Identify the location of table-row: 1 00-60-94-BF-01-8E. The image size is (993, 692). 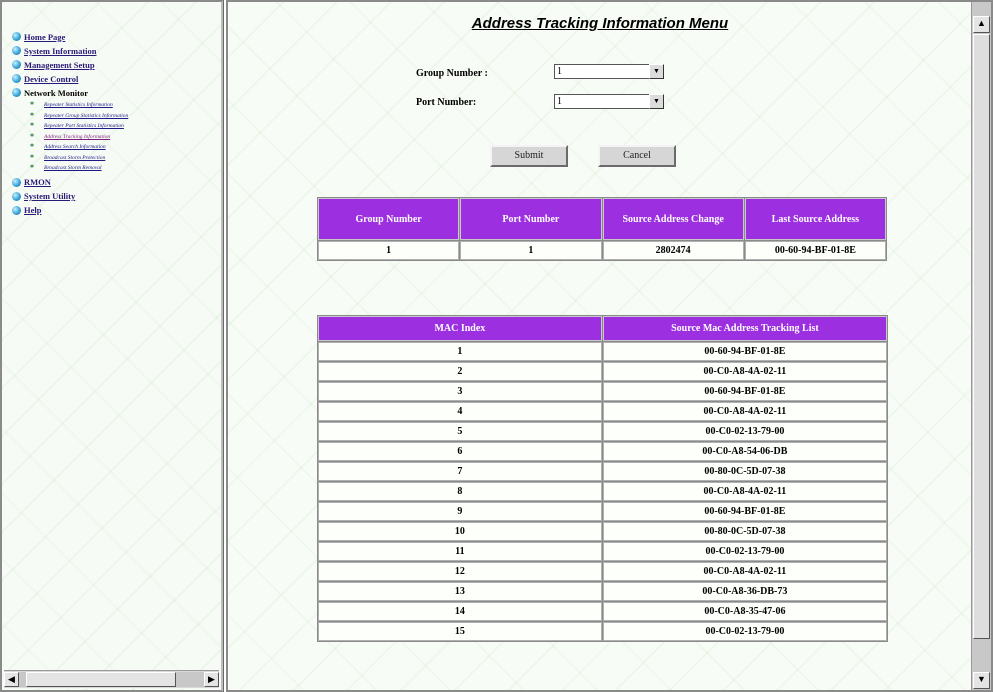
(602, 351).